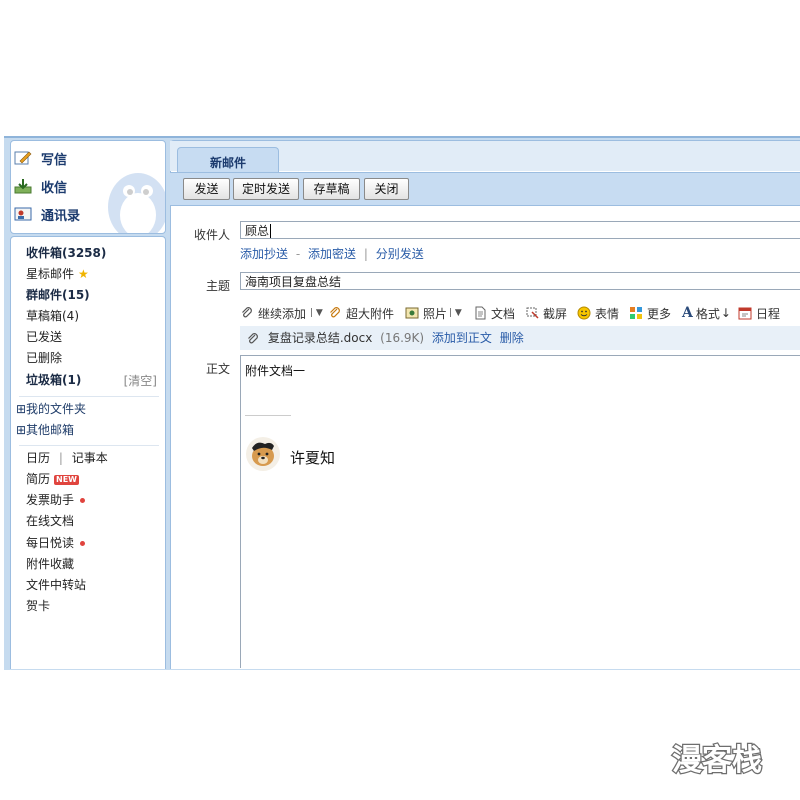  I want to click on penguin-mascot-icon, so click(136, 203).